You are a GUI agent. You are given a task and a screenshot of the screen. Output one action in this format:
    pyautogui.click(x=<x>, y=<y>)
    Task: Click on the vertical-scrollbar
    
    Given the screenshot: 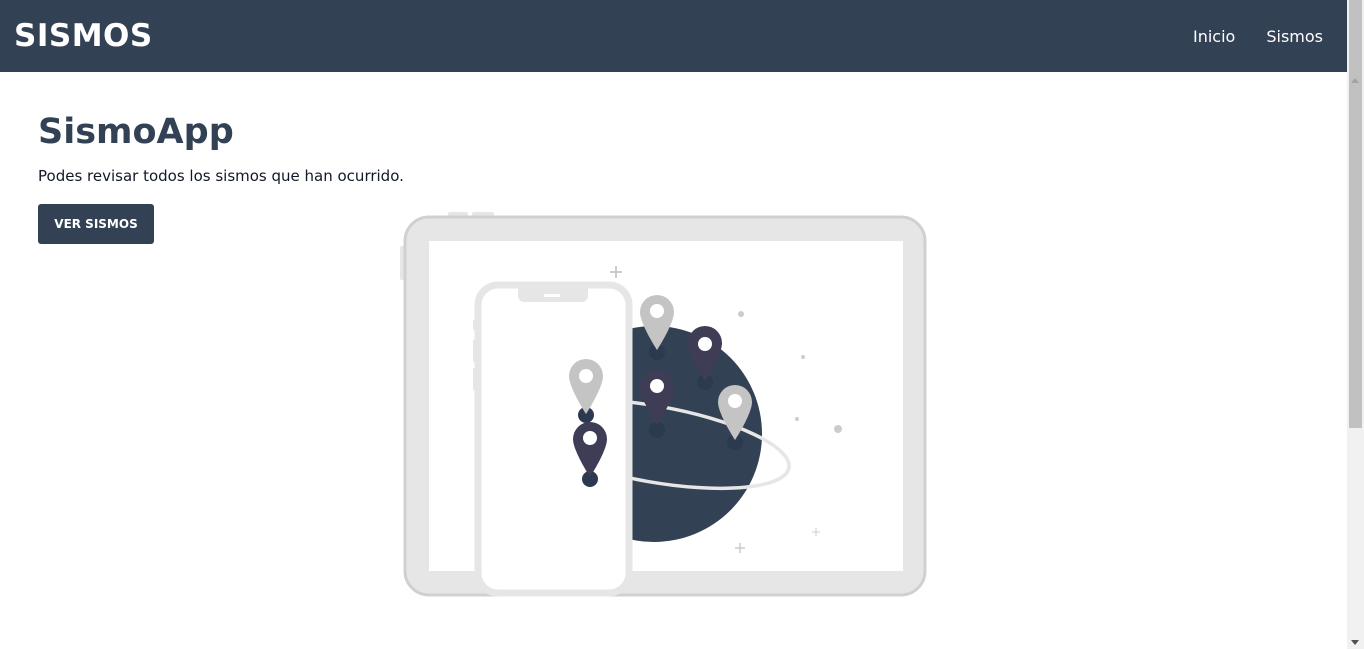 What is the action you would take?
    pyautogui.click(x=1355, y=324)
    